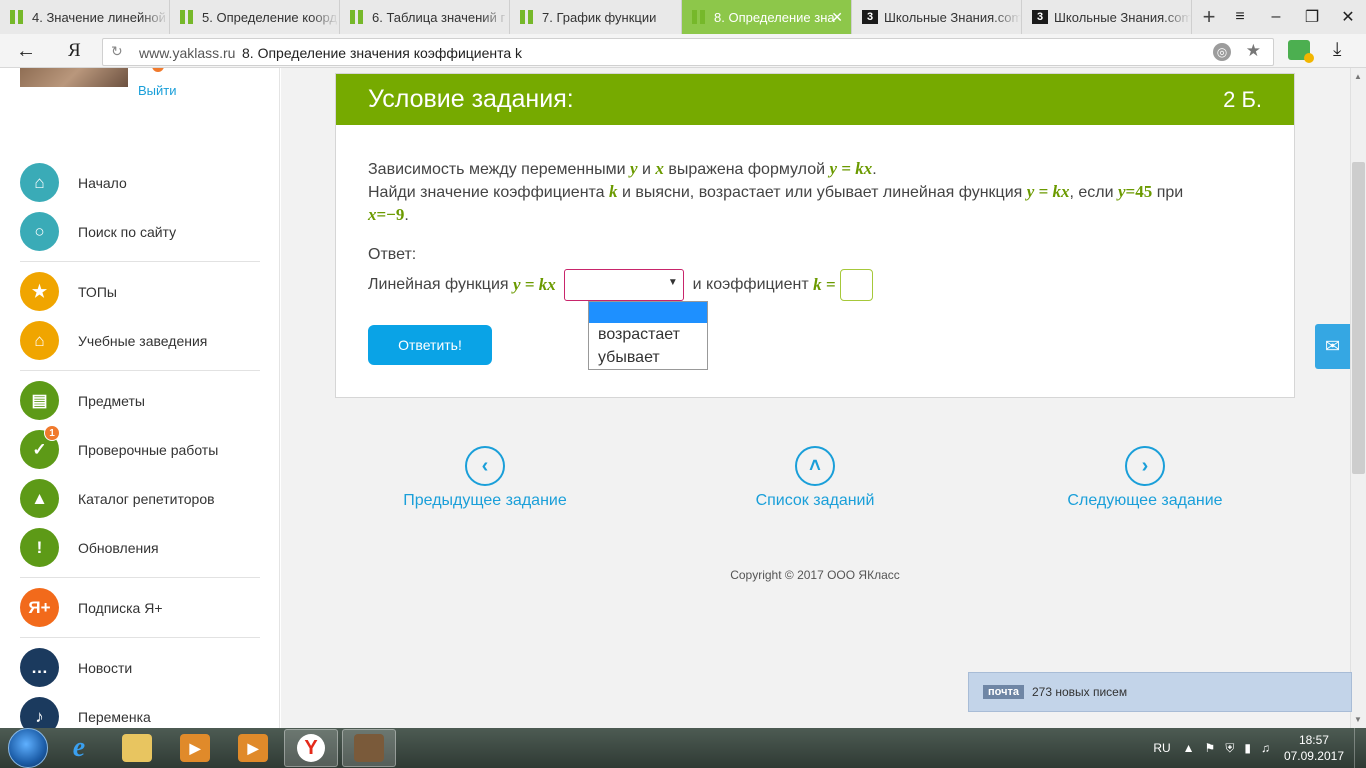 The image size is (1366, 768). What do you see at coordinates (430, 345) in the screenshot?
I see `submit-answer-button: Ответить!` at bounding box center [430, 345].